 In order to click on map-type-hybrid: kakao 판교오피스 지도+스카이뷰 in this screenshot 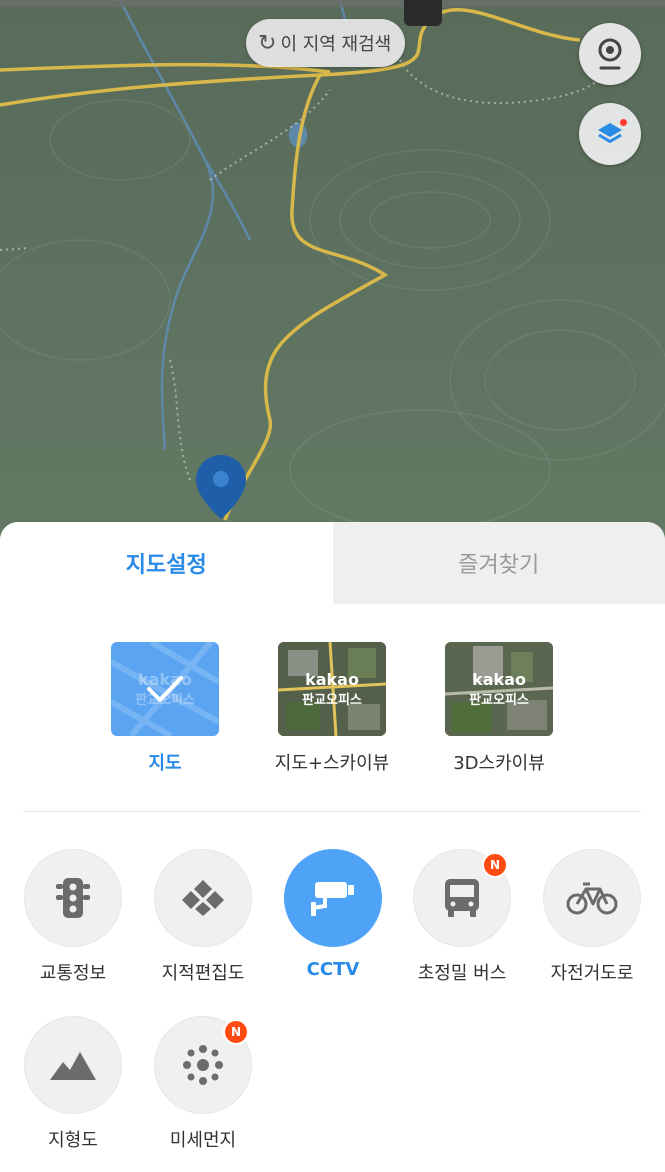, I will do `click(332, 708)`.